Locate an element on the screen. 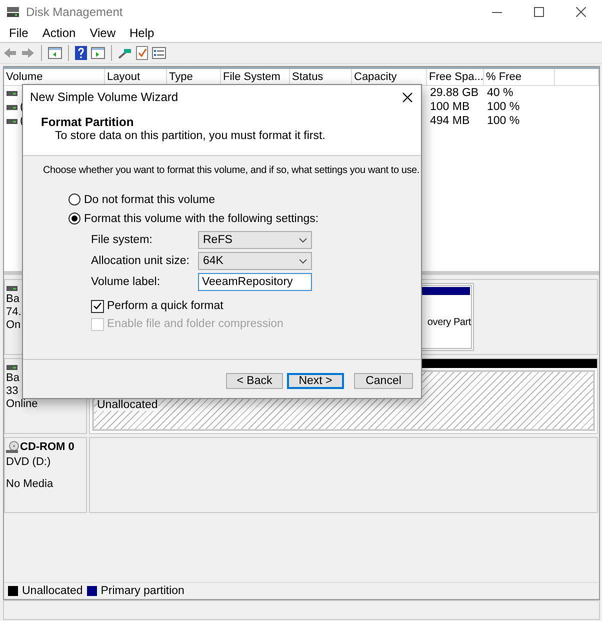 The image size is (602, 621). prompt-text: Choose whether you want to format this volume, and if so, what settings you want to use. is located at coordinates (231, 170).